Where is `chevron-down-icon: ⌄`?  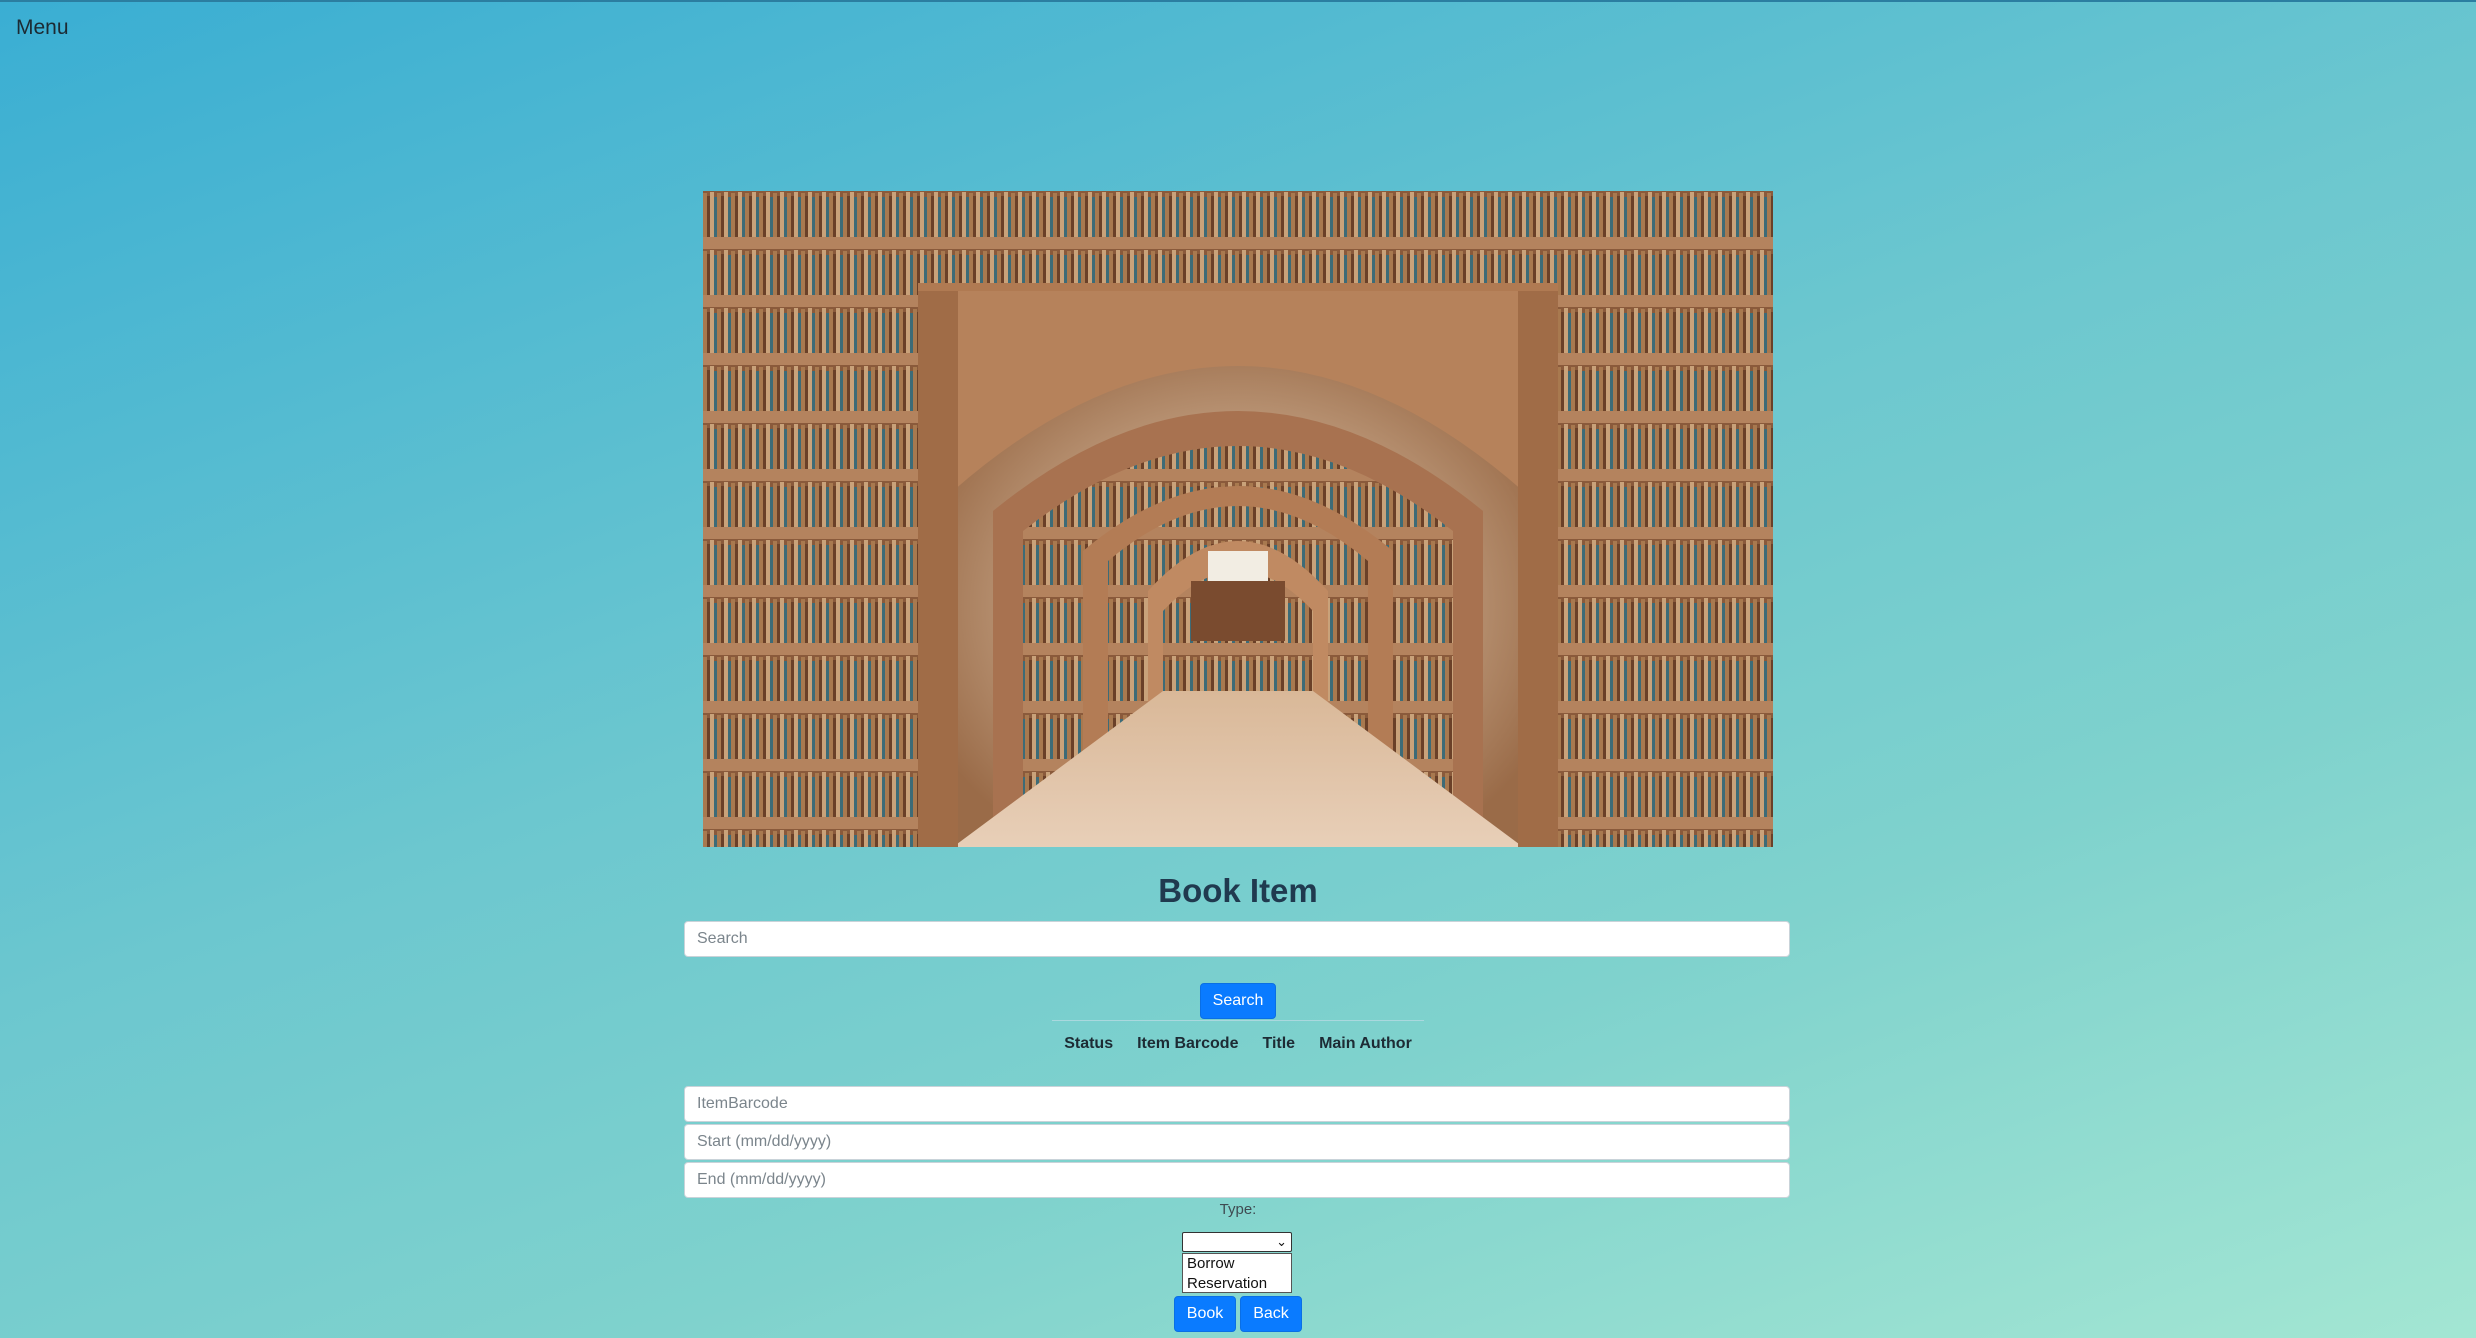 chevron-down-icon: ⌄ is located at coordinates (1281, 1241).